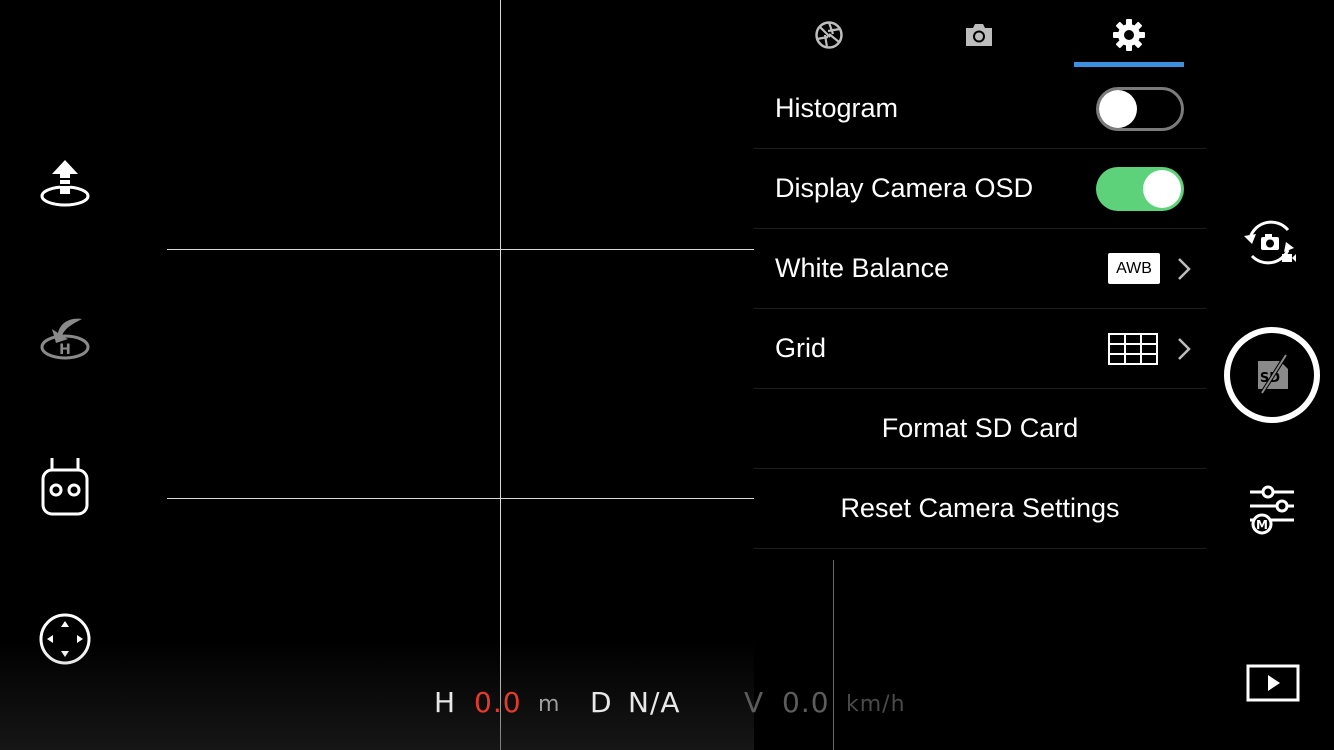 The image size is (1334, 750). Describe the element at coordinates (65, 375) in the screenshot. I see `left-toolbar: H` at that location.